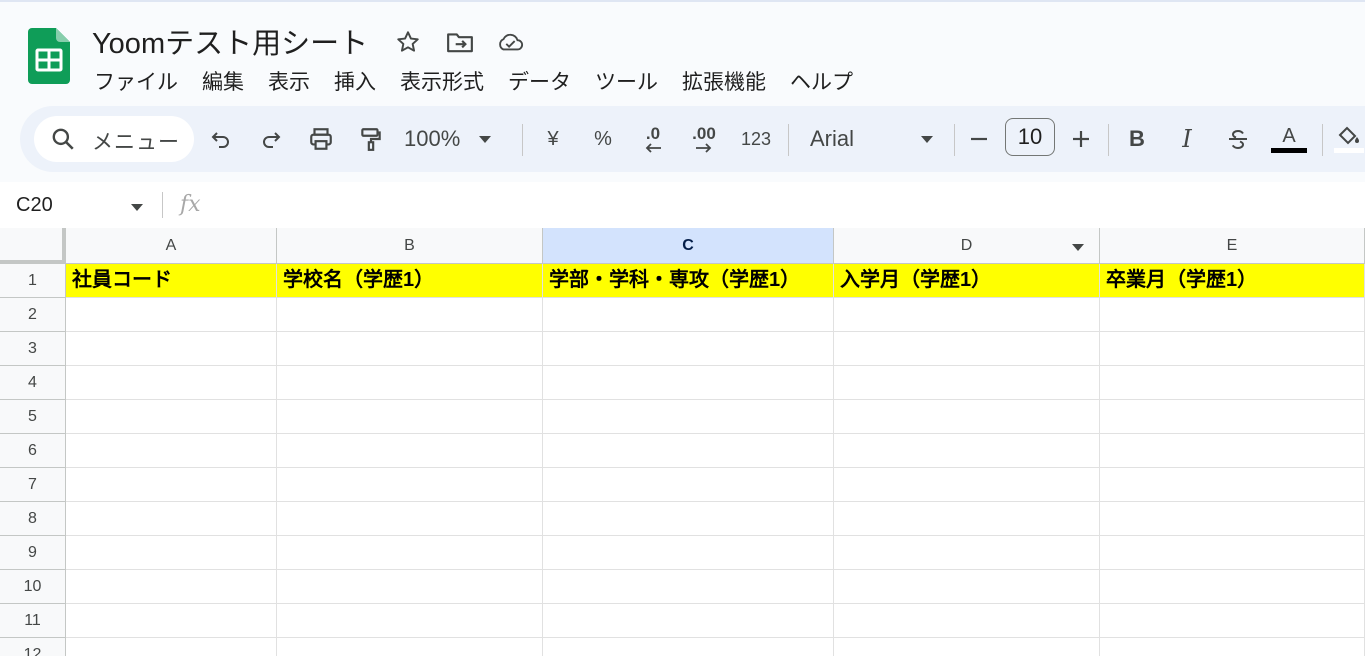 This screenshot has height=656, width=1365. What do you see at coordinates (704, 139) in the screenshot?
I see `increase-decimal-button: .00` at bounding box center [704, 139].